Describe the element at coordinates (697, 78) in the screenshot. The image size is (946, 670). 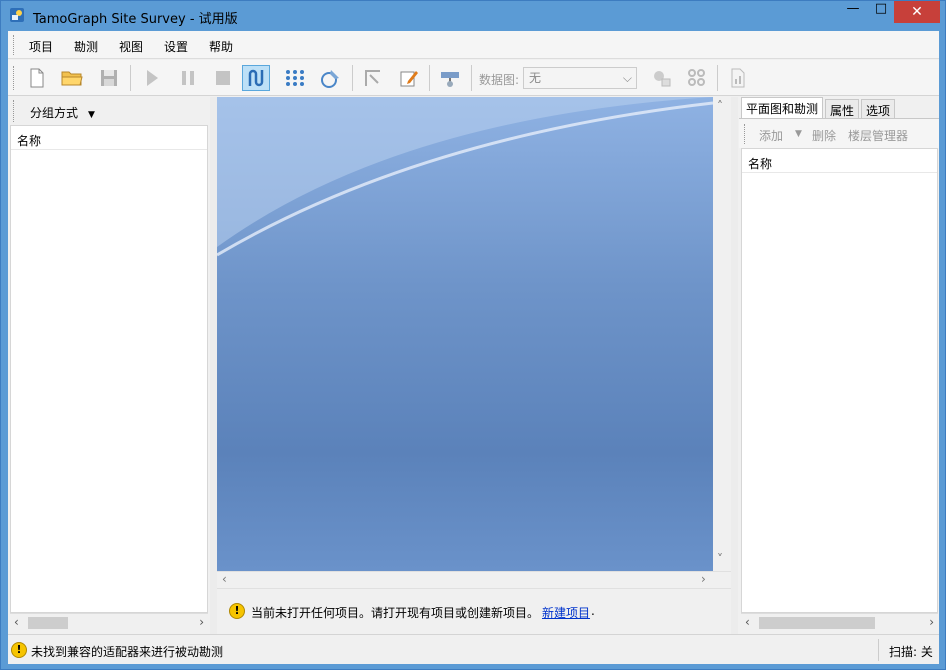
I see `grid-icon` at that location.